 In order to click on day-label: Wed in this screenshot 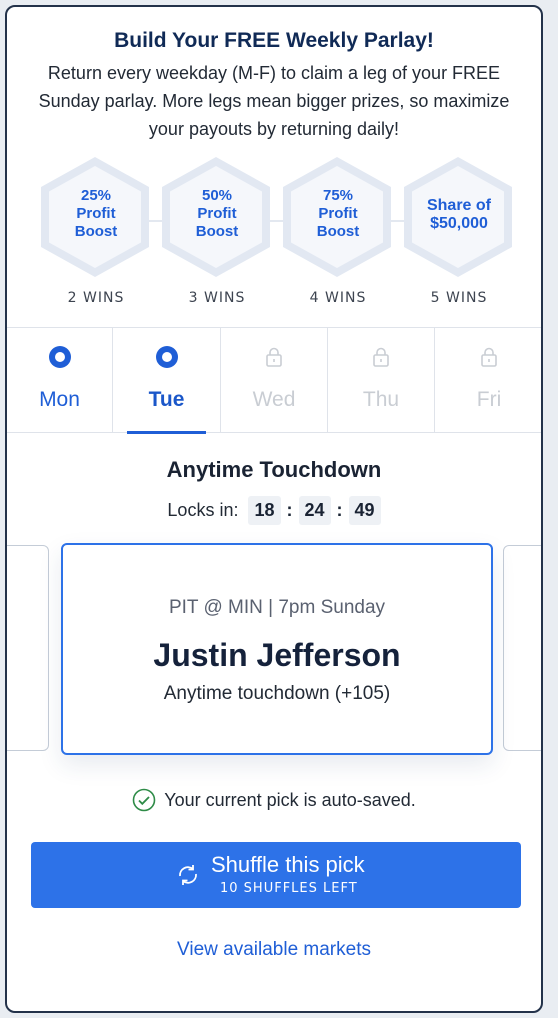, I will do `click(274, 399)`.